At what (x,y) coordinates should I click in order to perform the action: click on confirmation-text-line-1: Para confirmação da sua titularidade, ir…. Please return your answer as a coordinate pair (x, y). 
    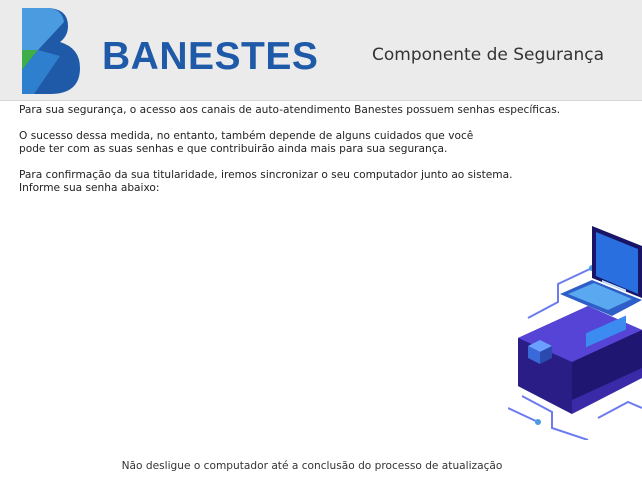
    Looking at the image, I should click on (266, 175).